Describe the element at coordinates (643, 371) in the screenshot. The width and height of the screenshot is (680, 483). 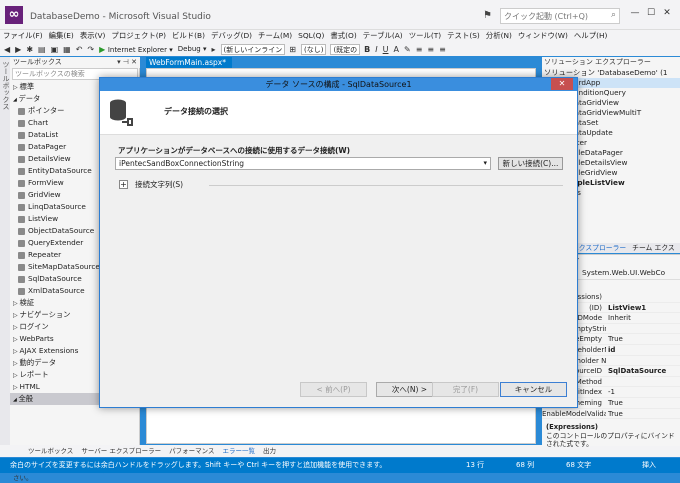
I see `property-value: SqlDataSource` at that location.